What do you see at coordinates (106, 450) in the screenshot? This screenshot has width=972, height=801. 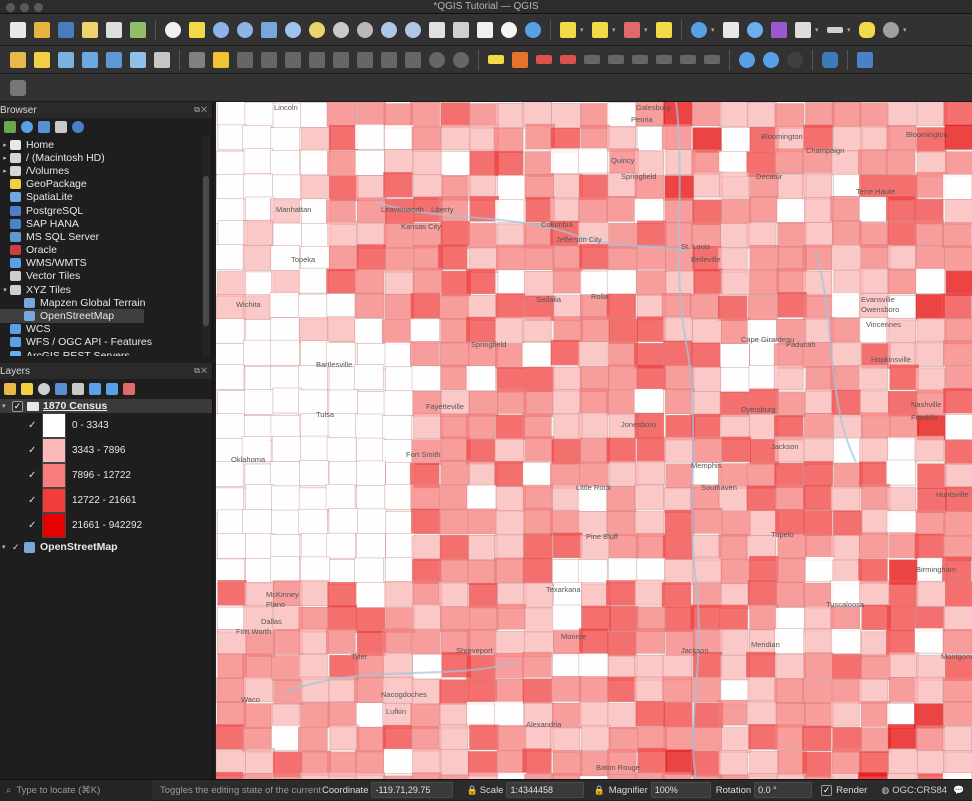 I see `legend-class-row: ✓ 3343 - 7896` at bounding box center [106, 450].